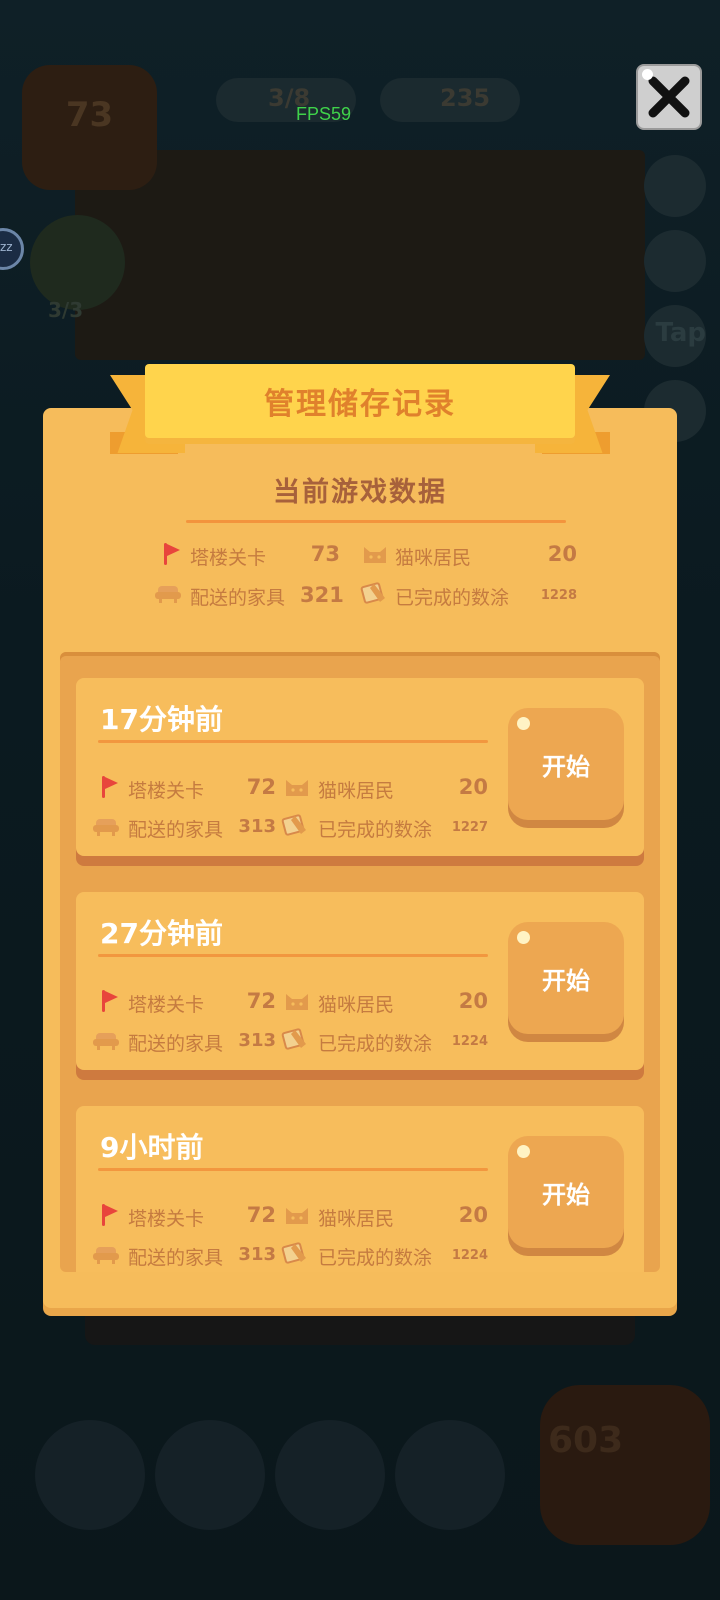 This screenshot has height=1600, width=720. What do you see at coordinates (360, 492) in the screenshot?
I see `current-data-title: 当前游戏数据` at bounding box center [360, 492].